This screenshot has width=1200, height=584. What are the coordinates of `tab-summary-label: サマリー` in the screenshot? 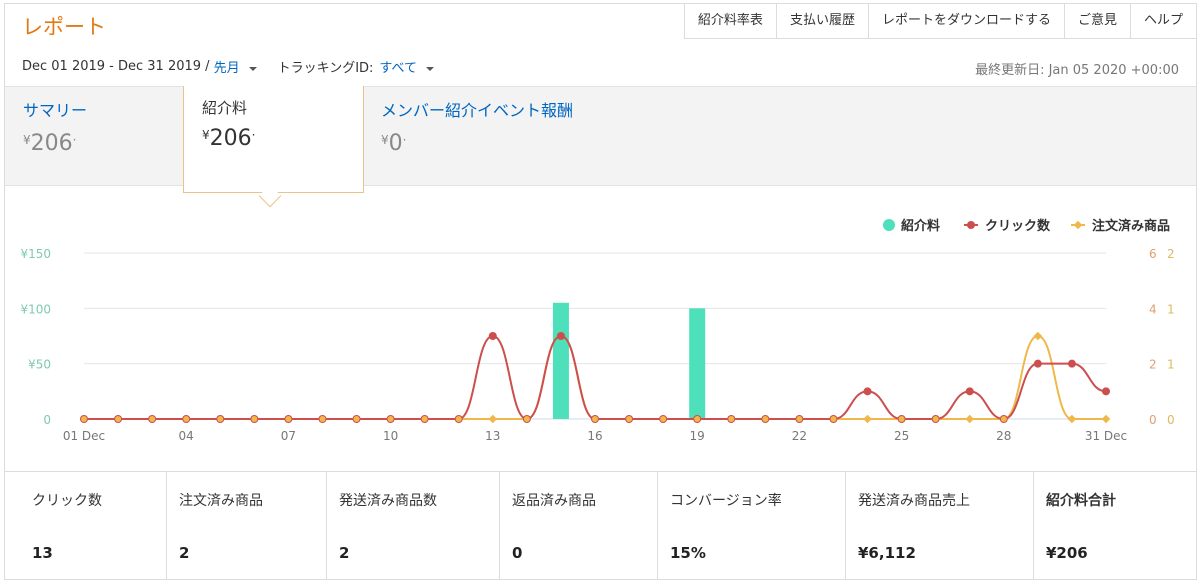 It's located at (55, 109).